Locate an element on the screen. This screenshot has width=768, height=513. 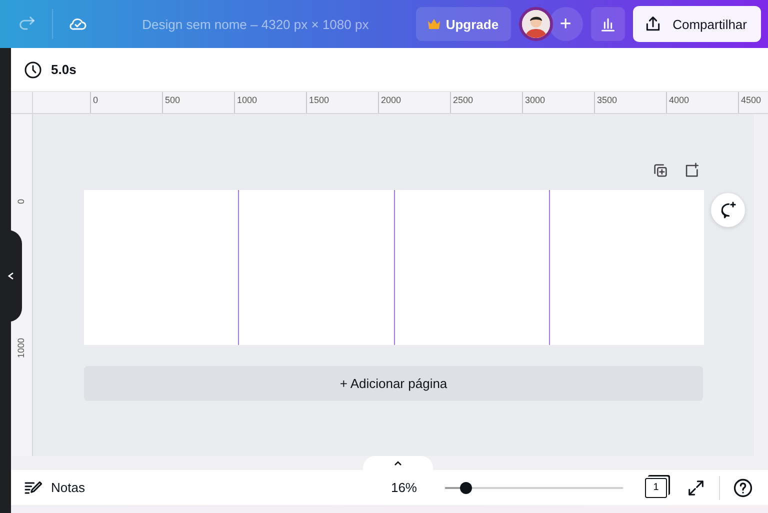
crown-icon is located at coordinates (434, 24).